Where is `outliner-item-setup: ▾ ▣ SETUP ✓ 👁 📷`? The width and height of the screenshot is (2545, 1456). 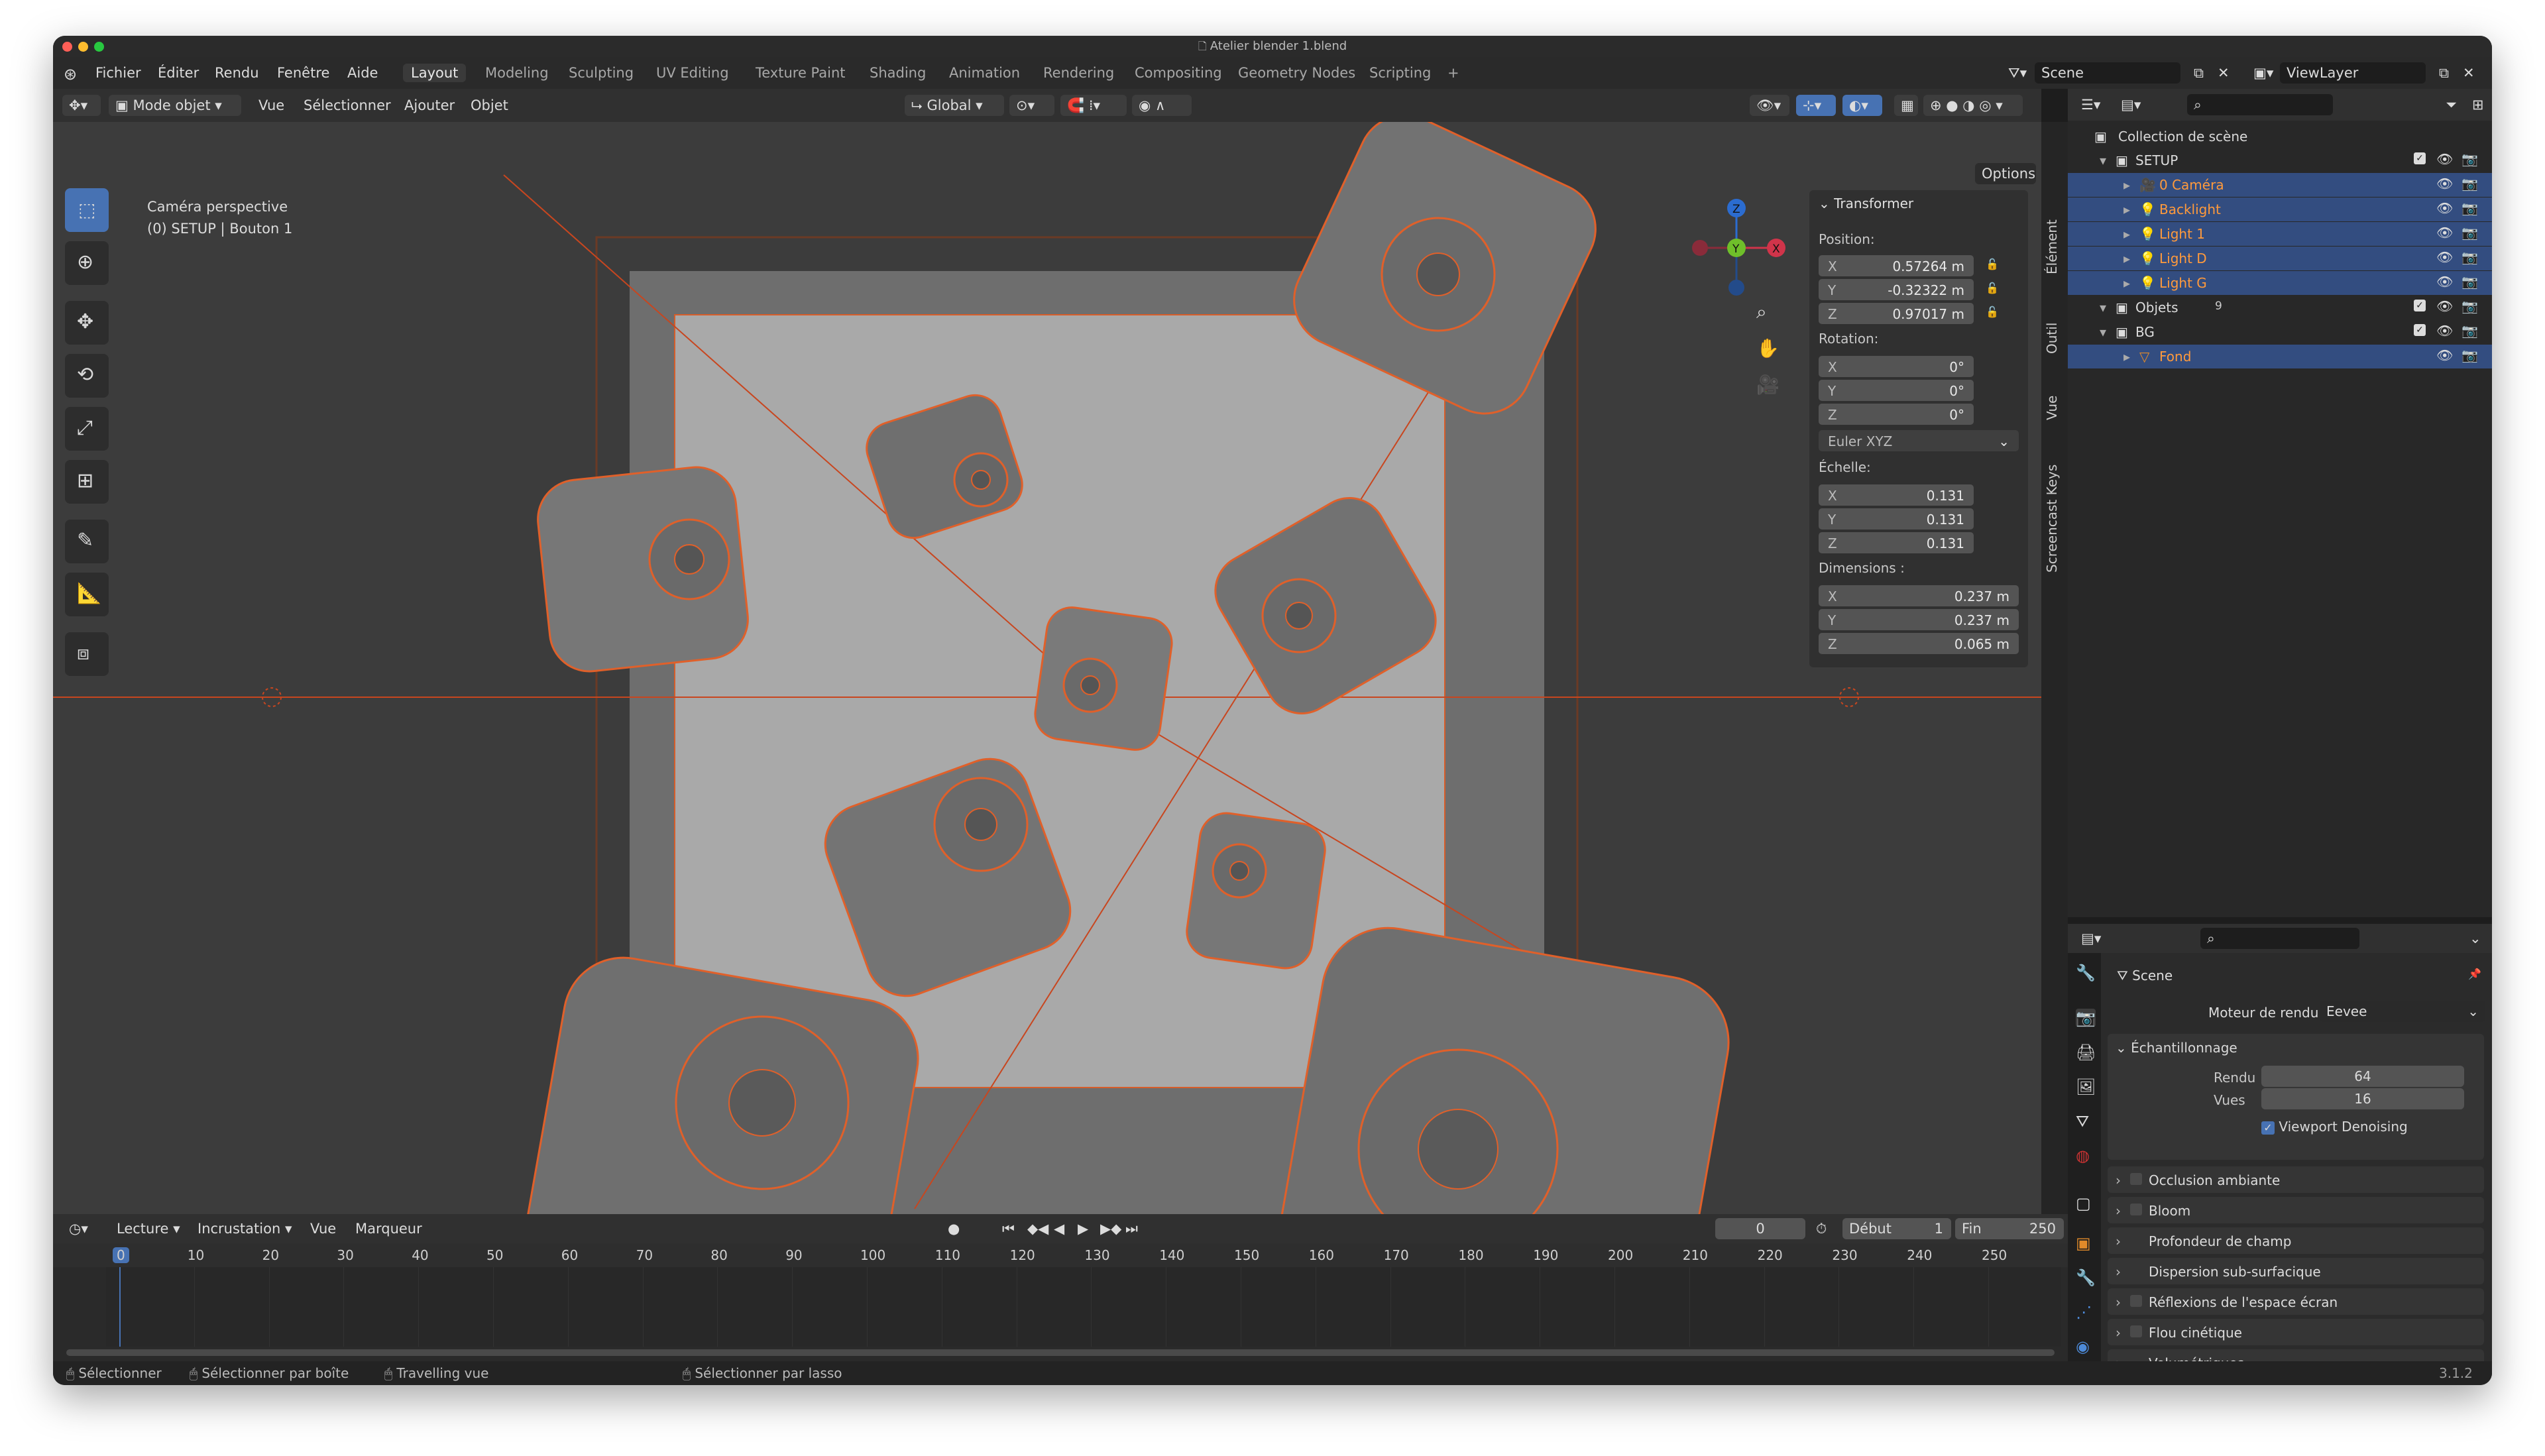 outliner-item-setup: ▾ ▣ SETUP ✓ 👁 📷 is located at coordinates (2280, 160).